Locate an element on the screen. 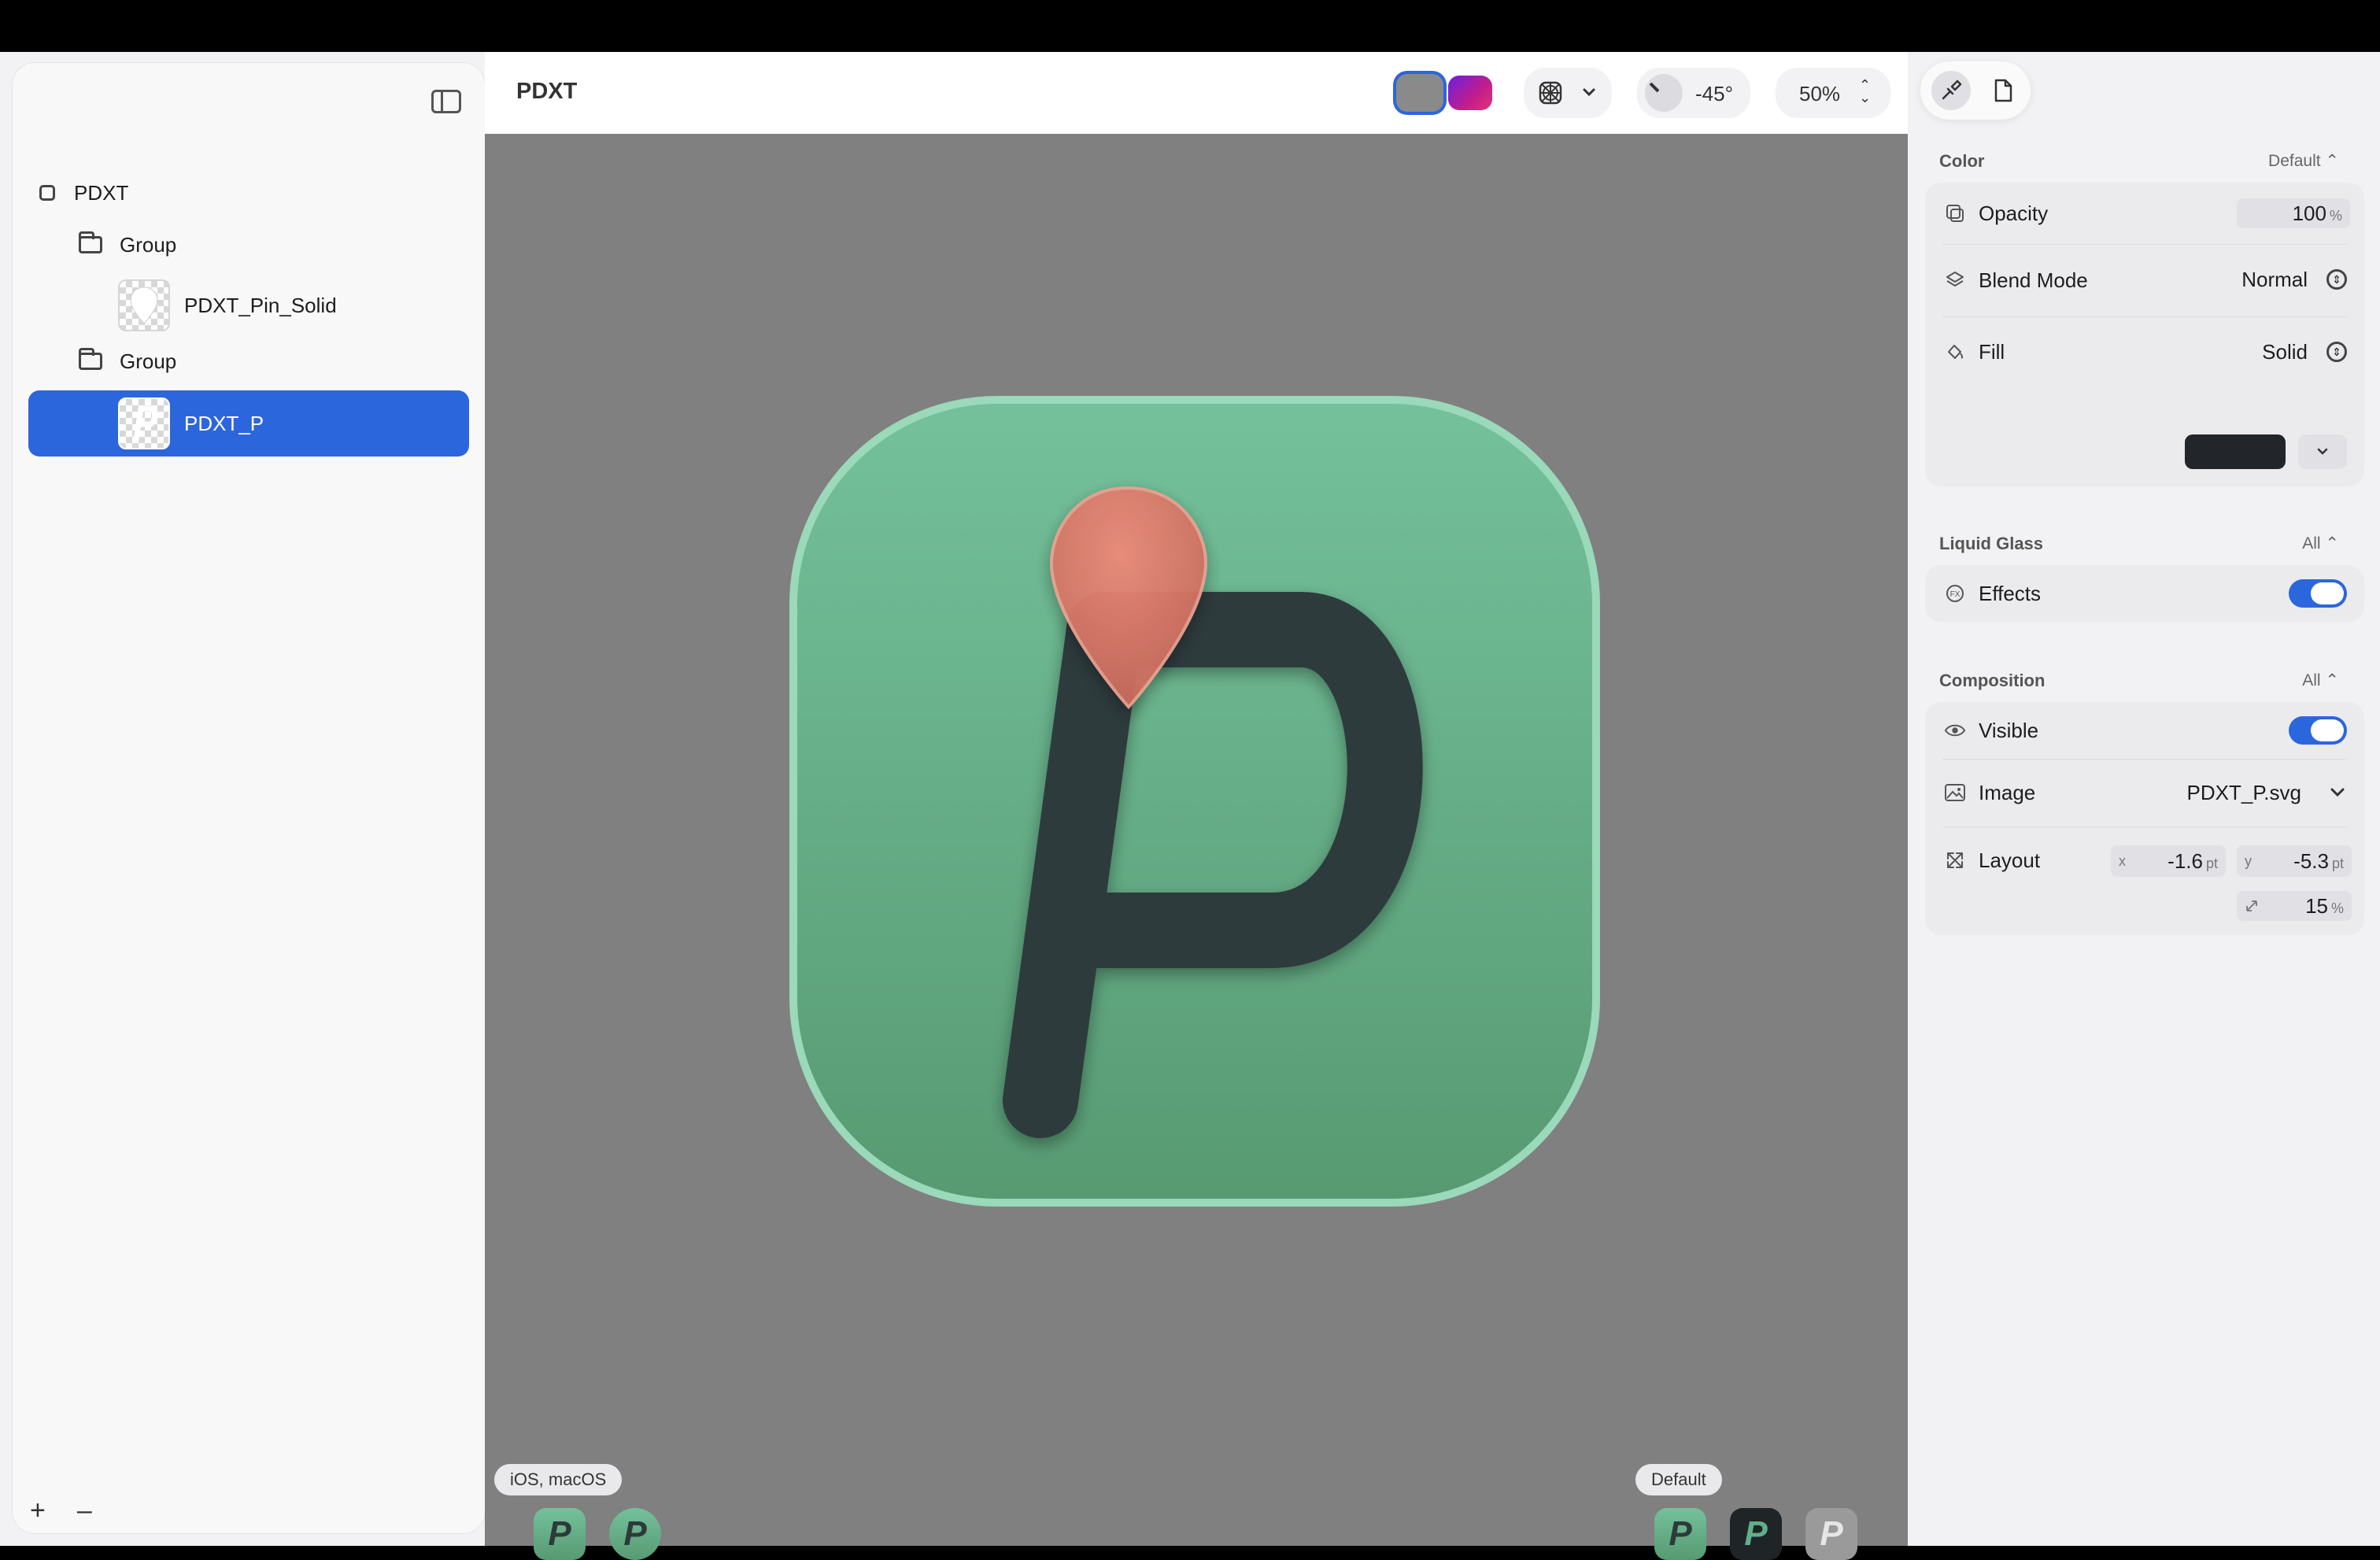 Image resolution: width=2380 pixels, height=1560 pixels. zoom-value: 50% is located at coordinates (1820, 93).